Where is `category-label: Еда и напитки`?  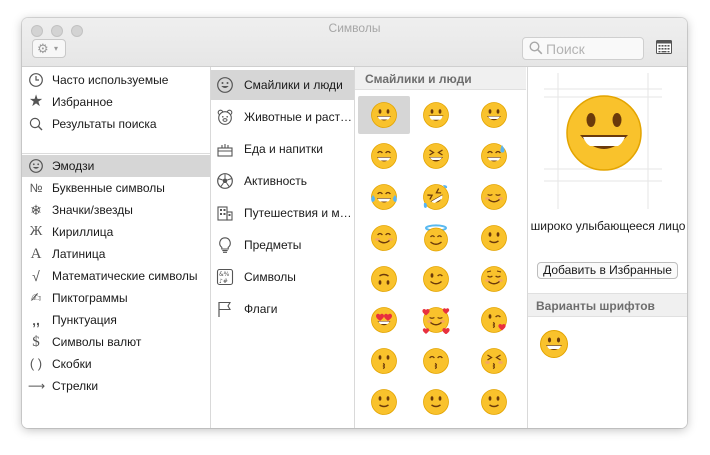
category-label: Еда и напитки is located at coordinates (284, 149).